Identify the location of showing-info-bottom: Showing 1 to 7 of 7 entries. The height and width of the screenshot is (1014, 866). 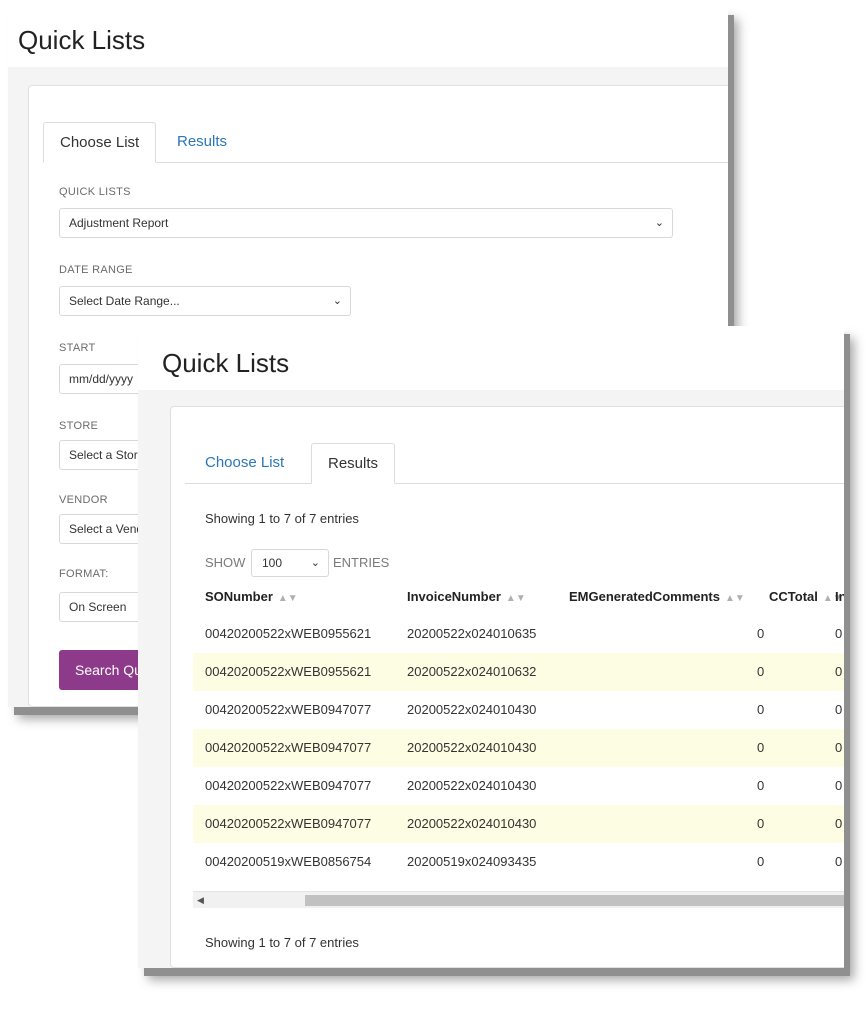
(282, 942).